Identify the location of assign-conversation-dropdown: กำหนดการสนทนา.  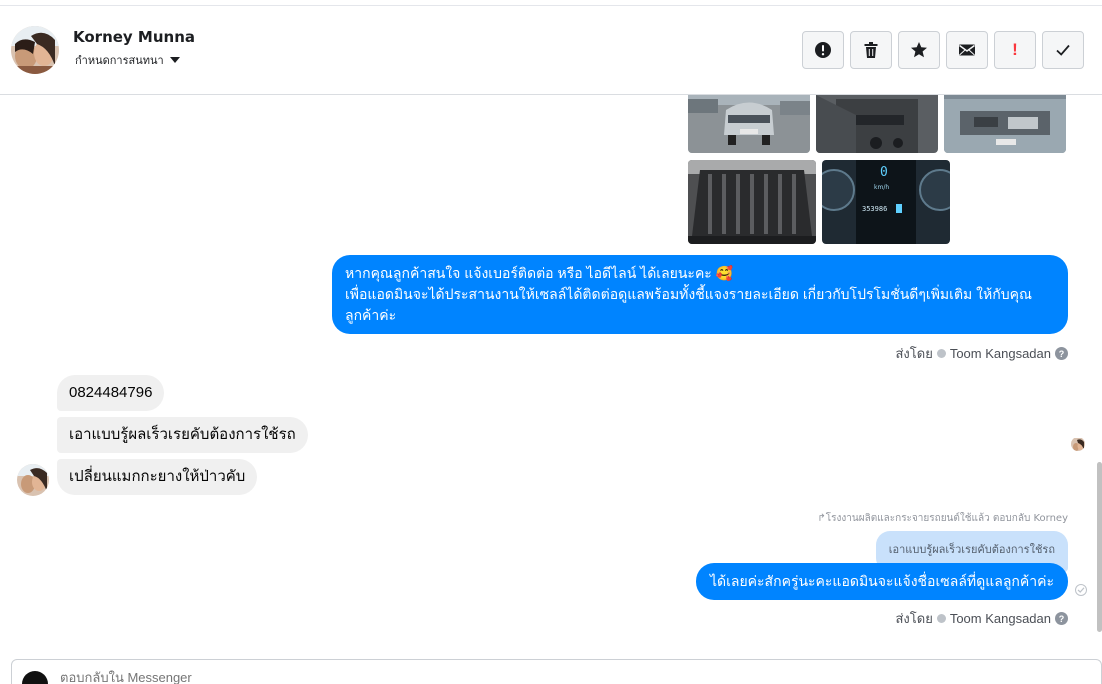
(127, 60).